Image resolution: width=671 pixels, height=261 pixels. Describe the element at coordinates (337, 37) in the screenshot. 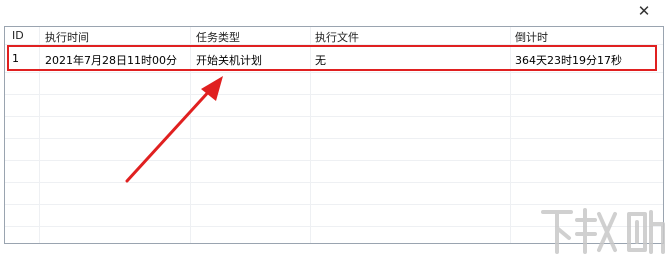

I see `column-header-file: 执行文件` at that location.